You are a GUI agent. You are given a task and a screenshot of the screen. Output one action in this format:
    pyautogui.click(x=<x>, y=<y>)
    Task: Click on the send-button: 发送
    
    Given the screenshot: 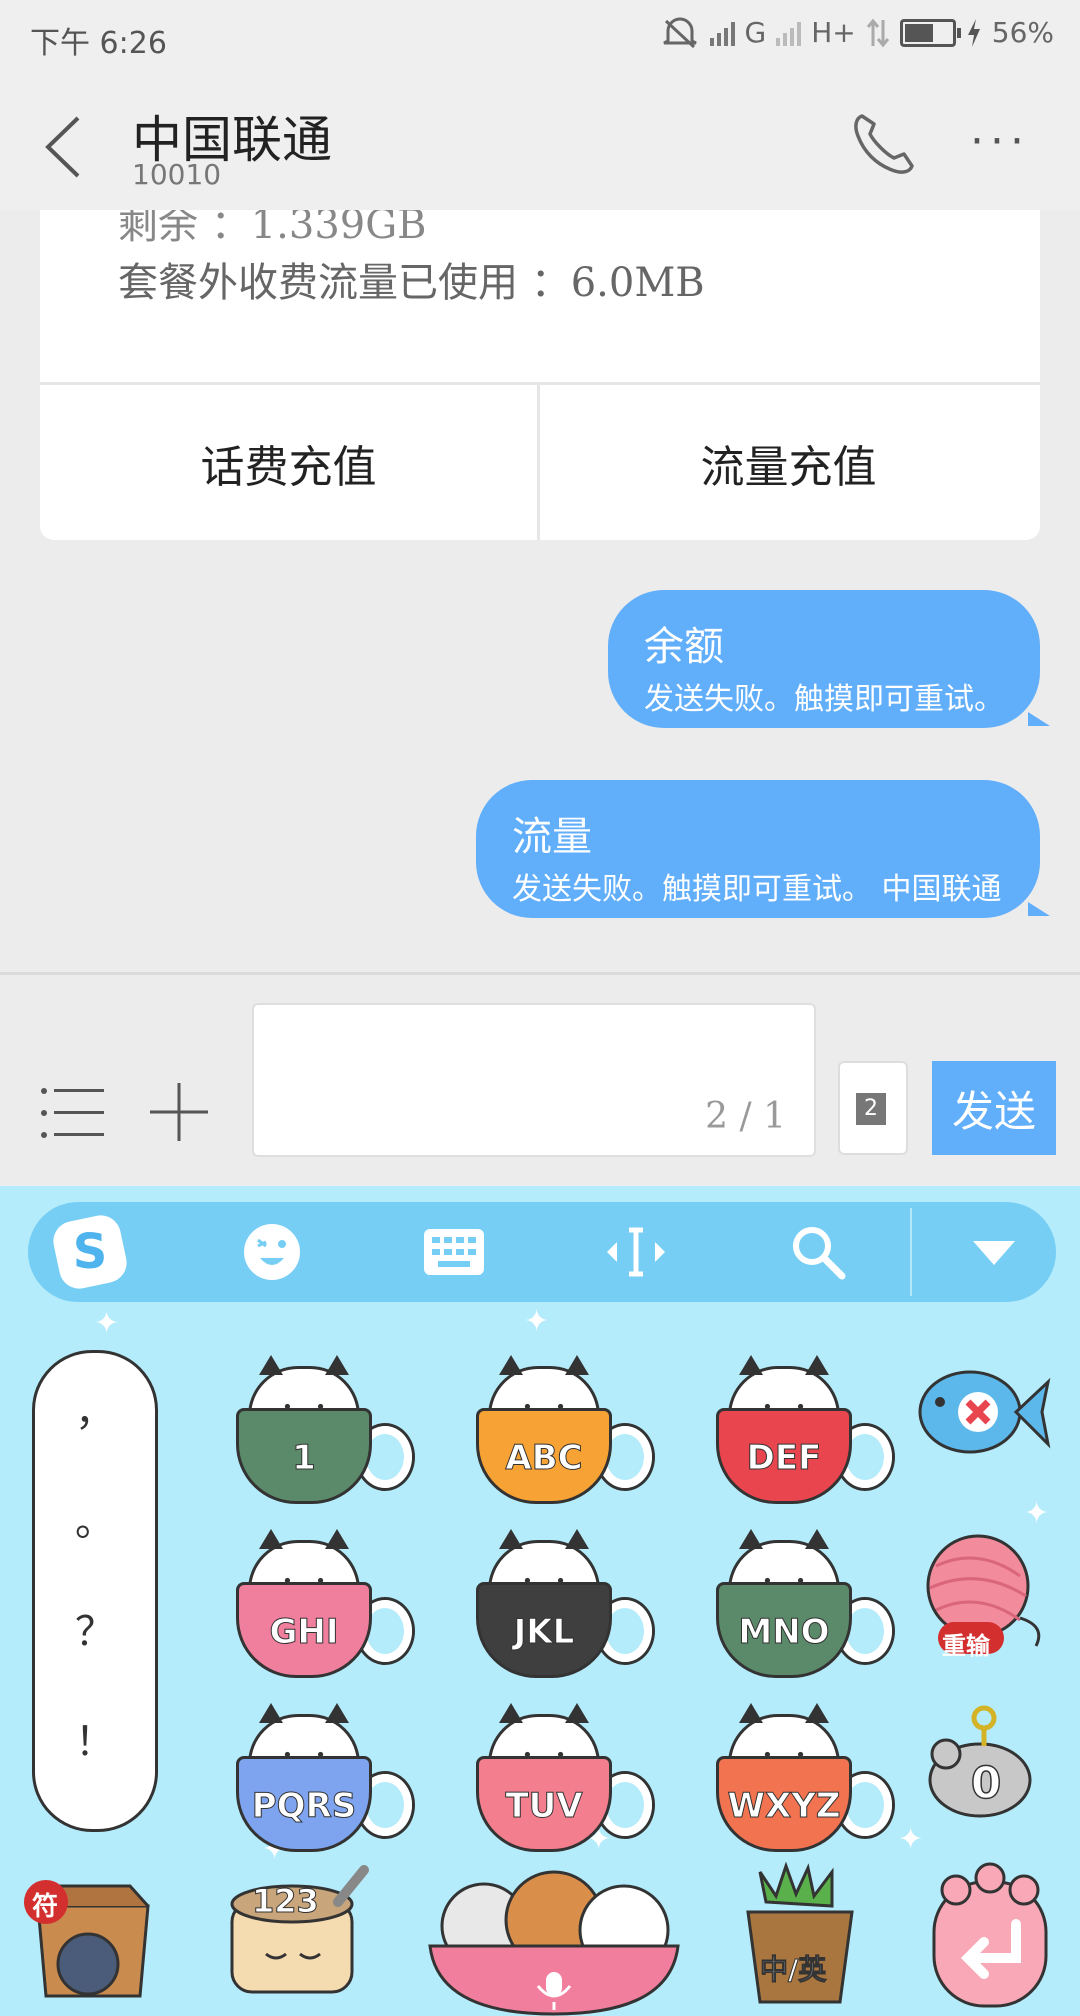 What is the action you would take?
    pyautogui.click(x=994, y=1108)
    